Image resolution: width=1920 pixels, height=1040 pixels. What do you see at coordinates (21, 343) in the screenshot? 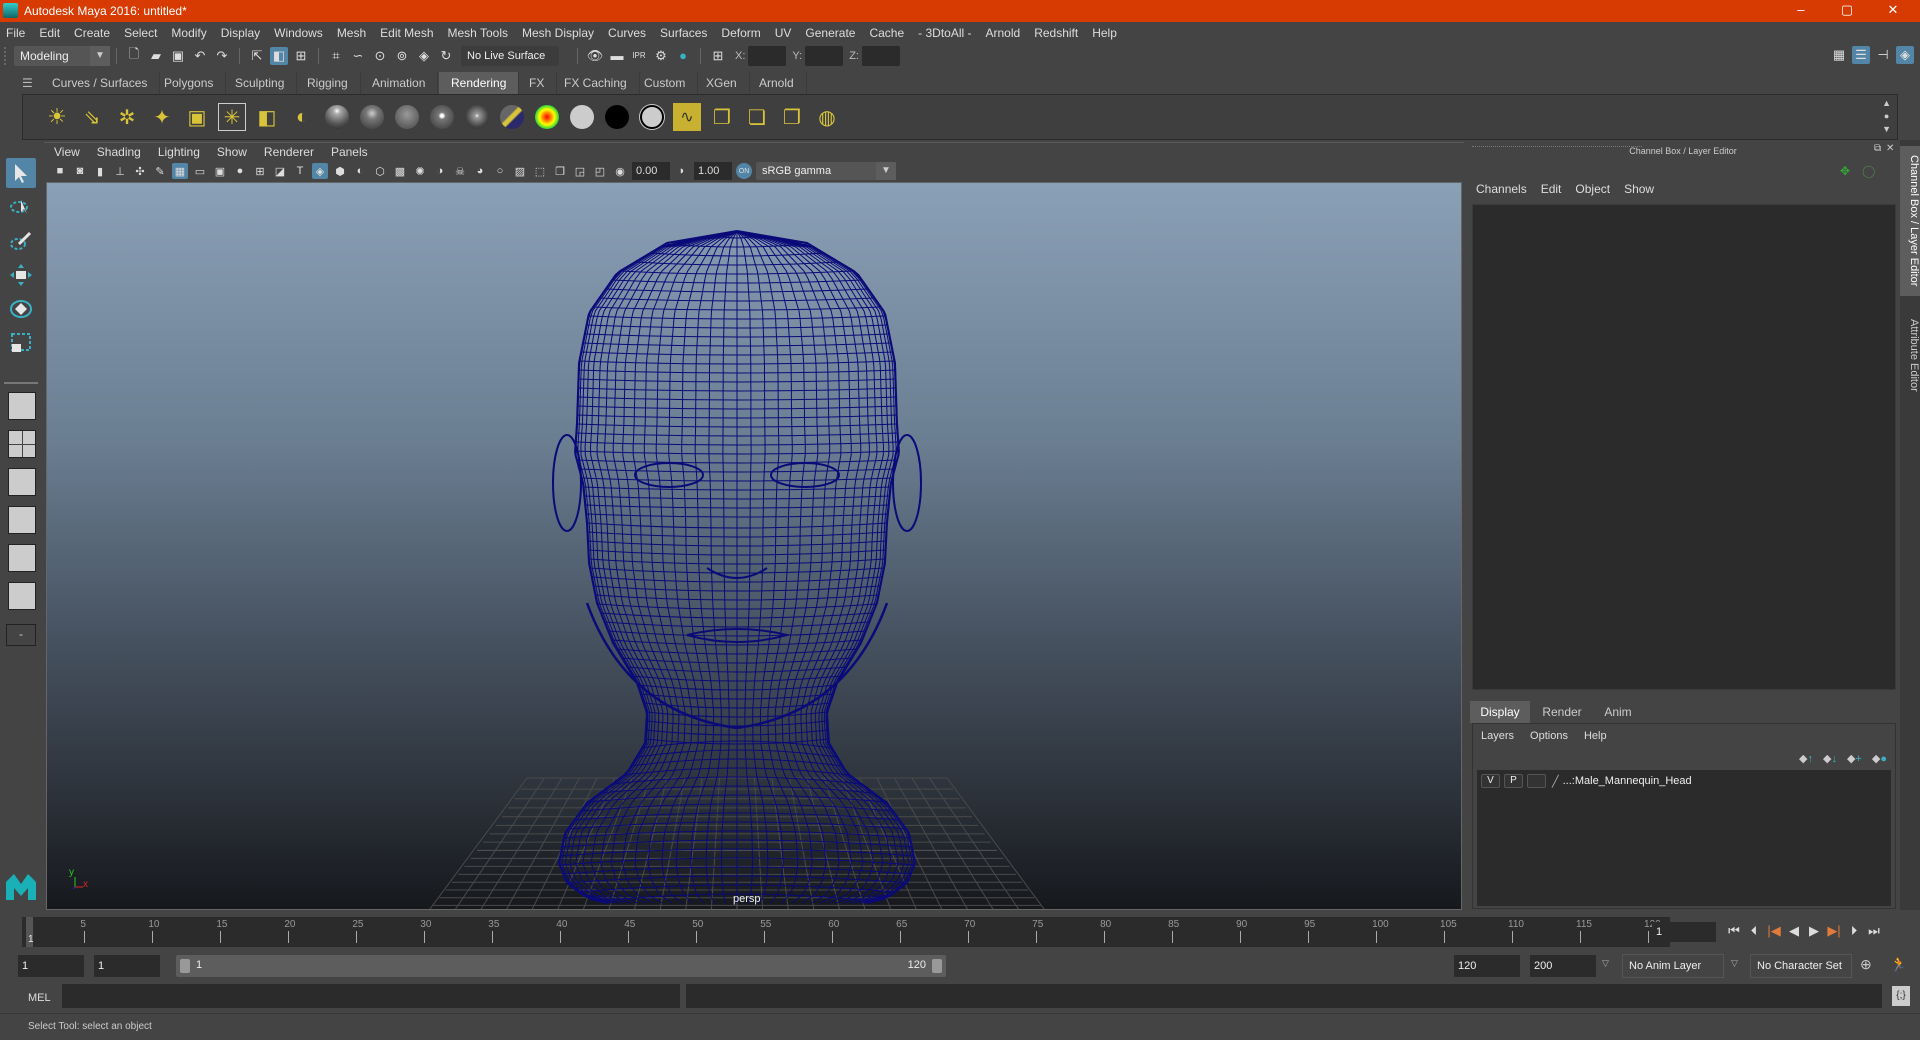
I see `scale-tool-icon` at bounding box center [21, 343].